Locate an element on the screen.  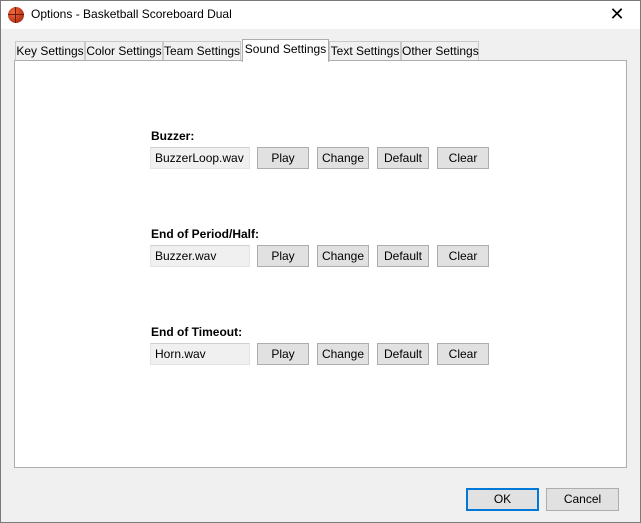
end-of-period-play-button: Play is located at coordinates (283, 256).